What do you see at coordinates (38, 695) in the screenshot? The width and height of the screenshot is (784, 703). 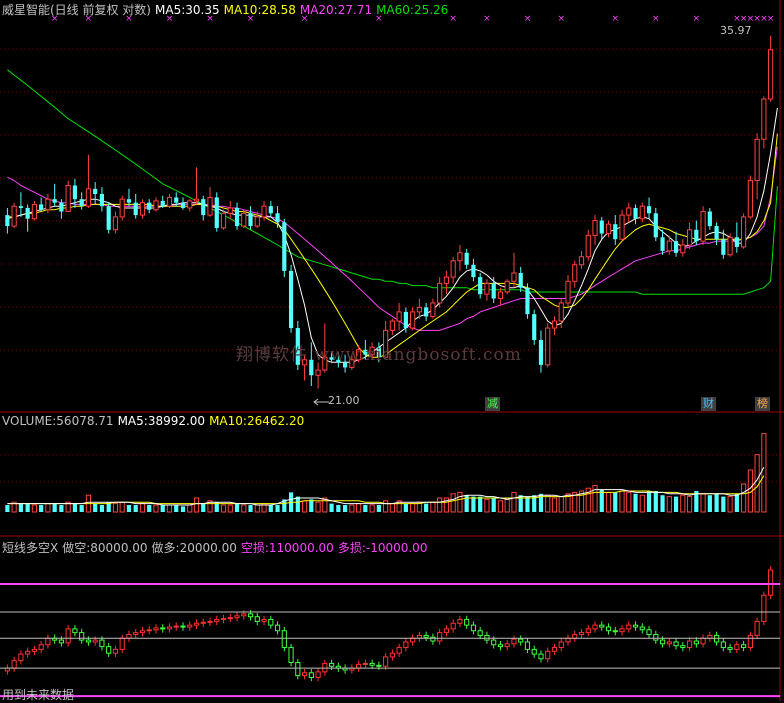 I see `future-data-note: 用到未来数据` at bounding box center [38, 695].